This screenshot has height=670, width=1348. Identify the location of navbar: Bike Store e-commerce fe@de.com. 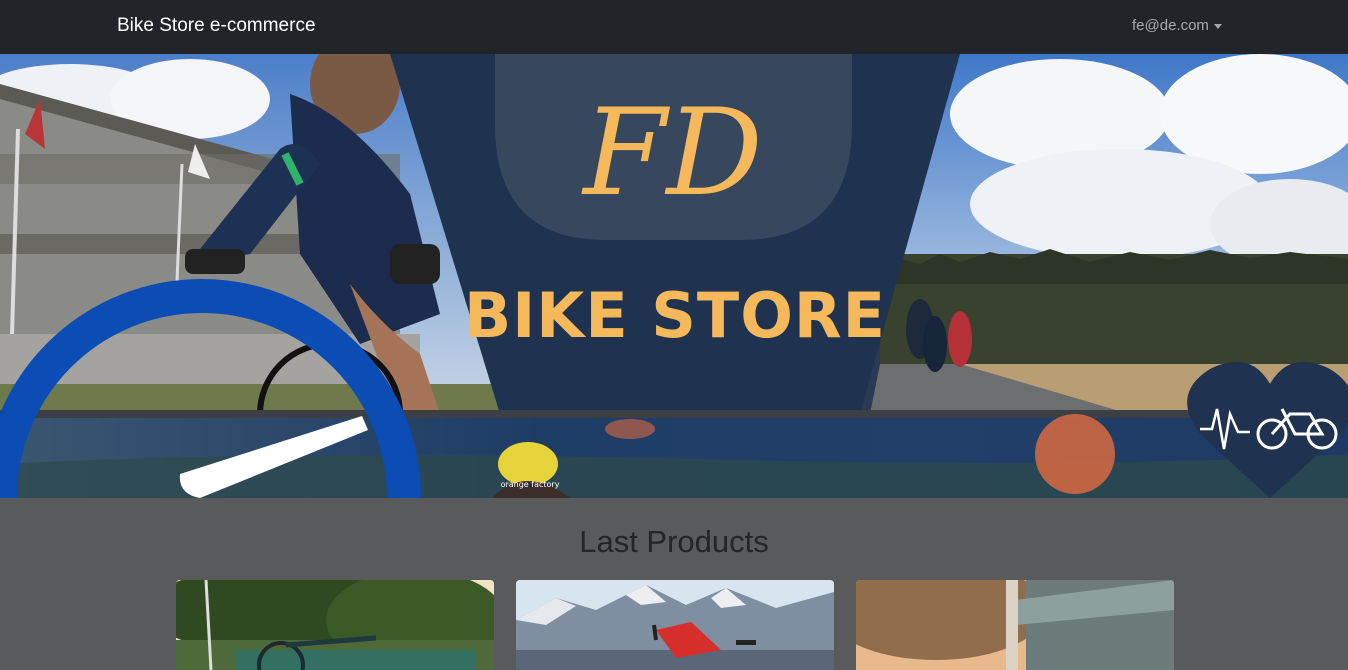
(674, 27).